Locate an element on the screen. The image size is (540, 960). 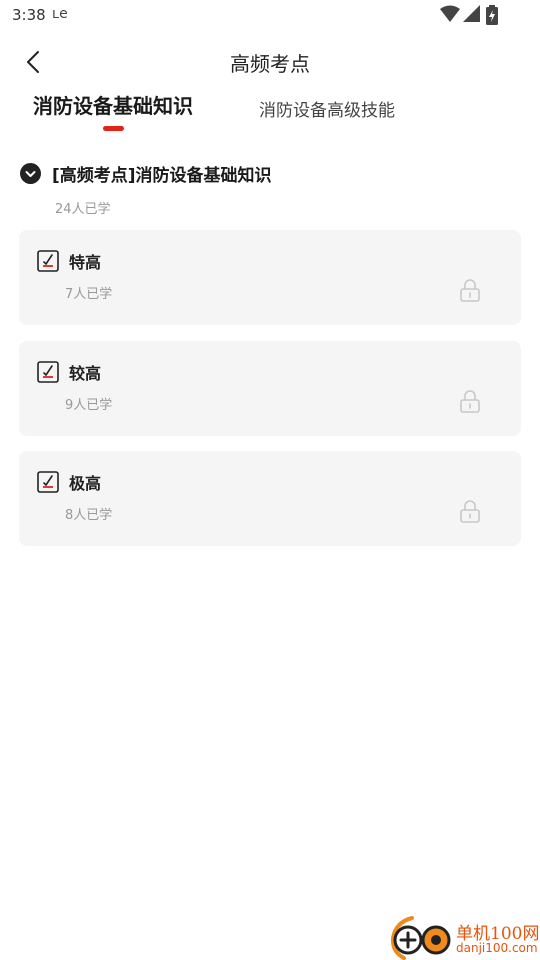
status-bar: 3:38 ʟe is located at coordinates (270, 16).